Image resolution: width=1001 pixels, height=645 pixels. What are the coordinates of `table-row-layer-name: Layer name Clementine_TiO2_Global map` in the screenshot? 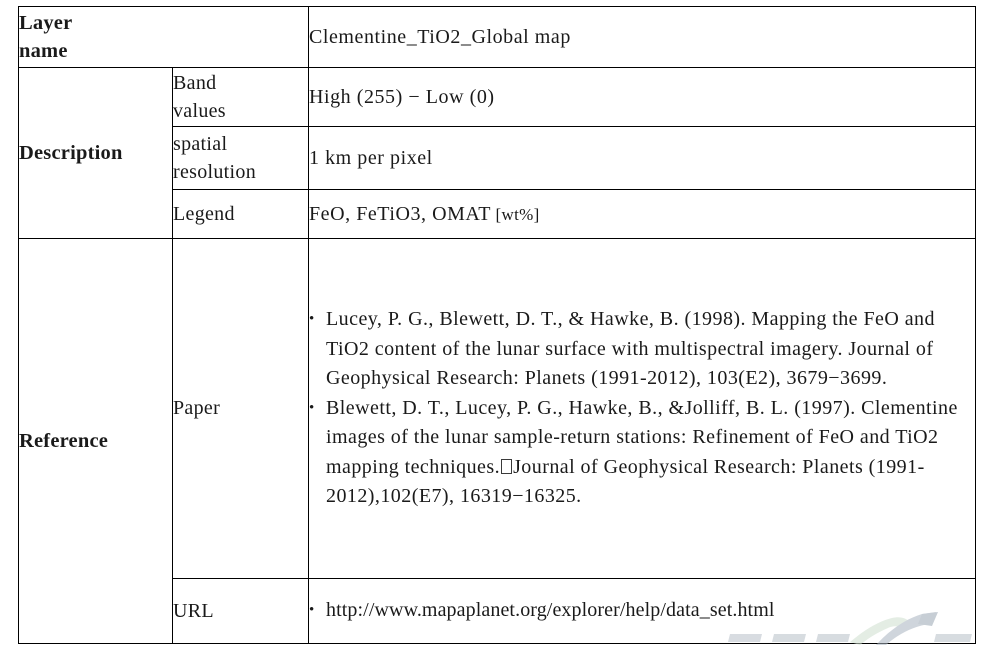 It's located at (497, 37).